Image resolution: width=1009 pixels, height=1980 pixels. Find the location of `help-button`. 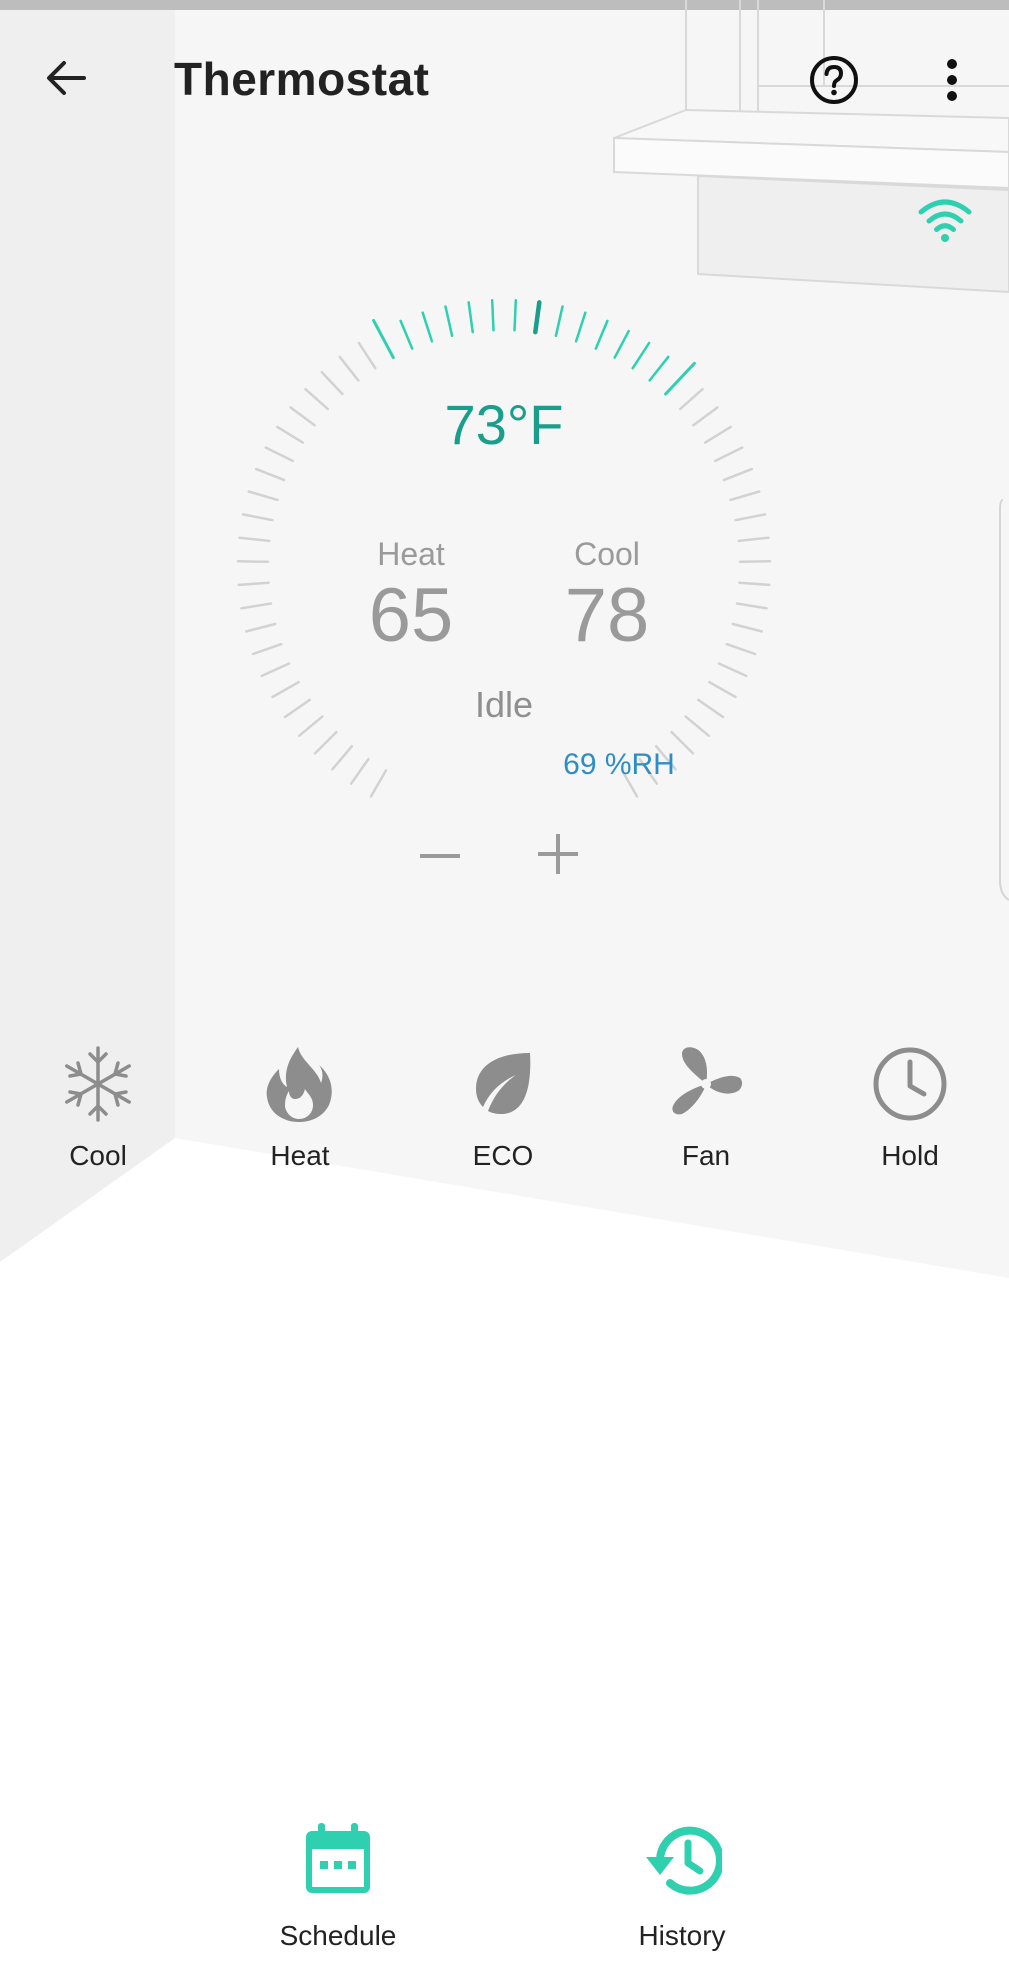

help-button is located at coordinates (834, 82).